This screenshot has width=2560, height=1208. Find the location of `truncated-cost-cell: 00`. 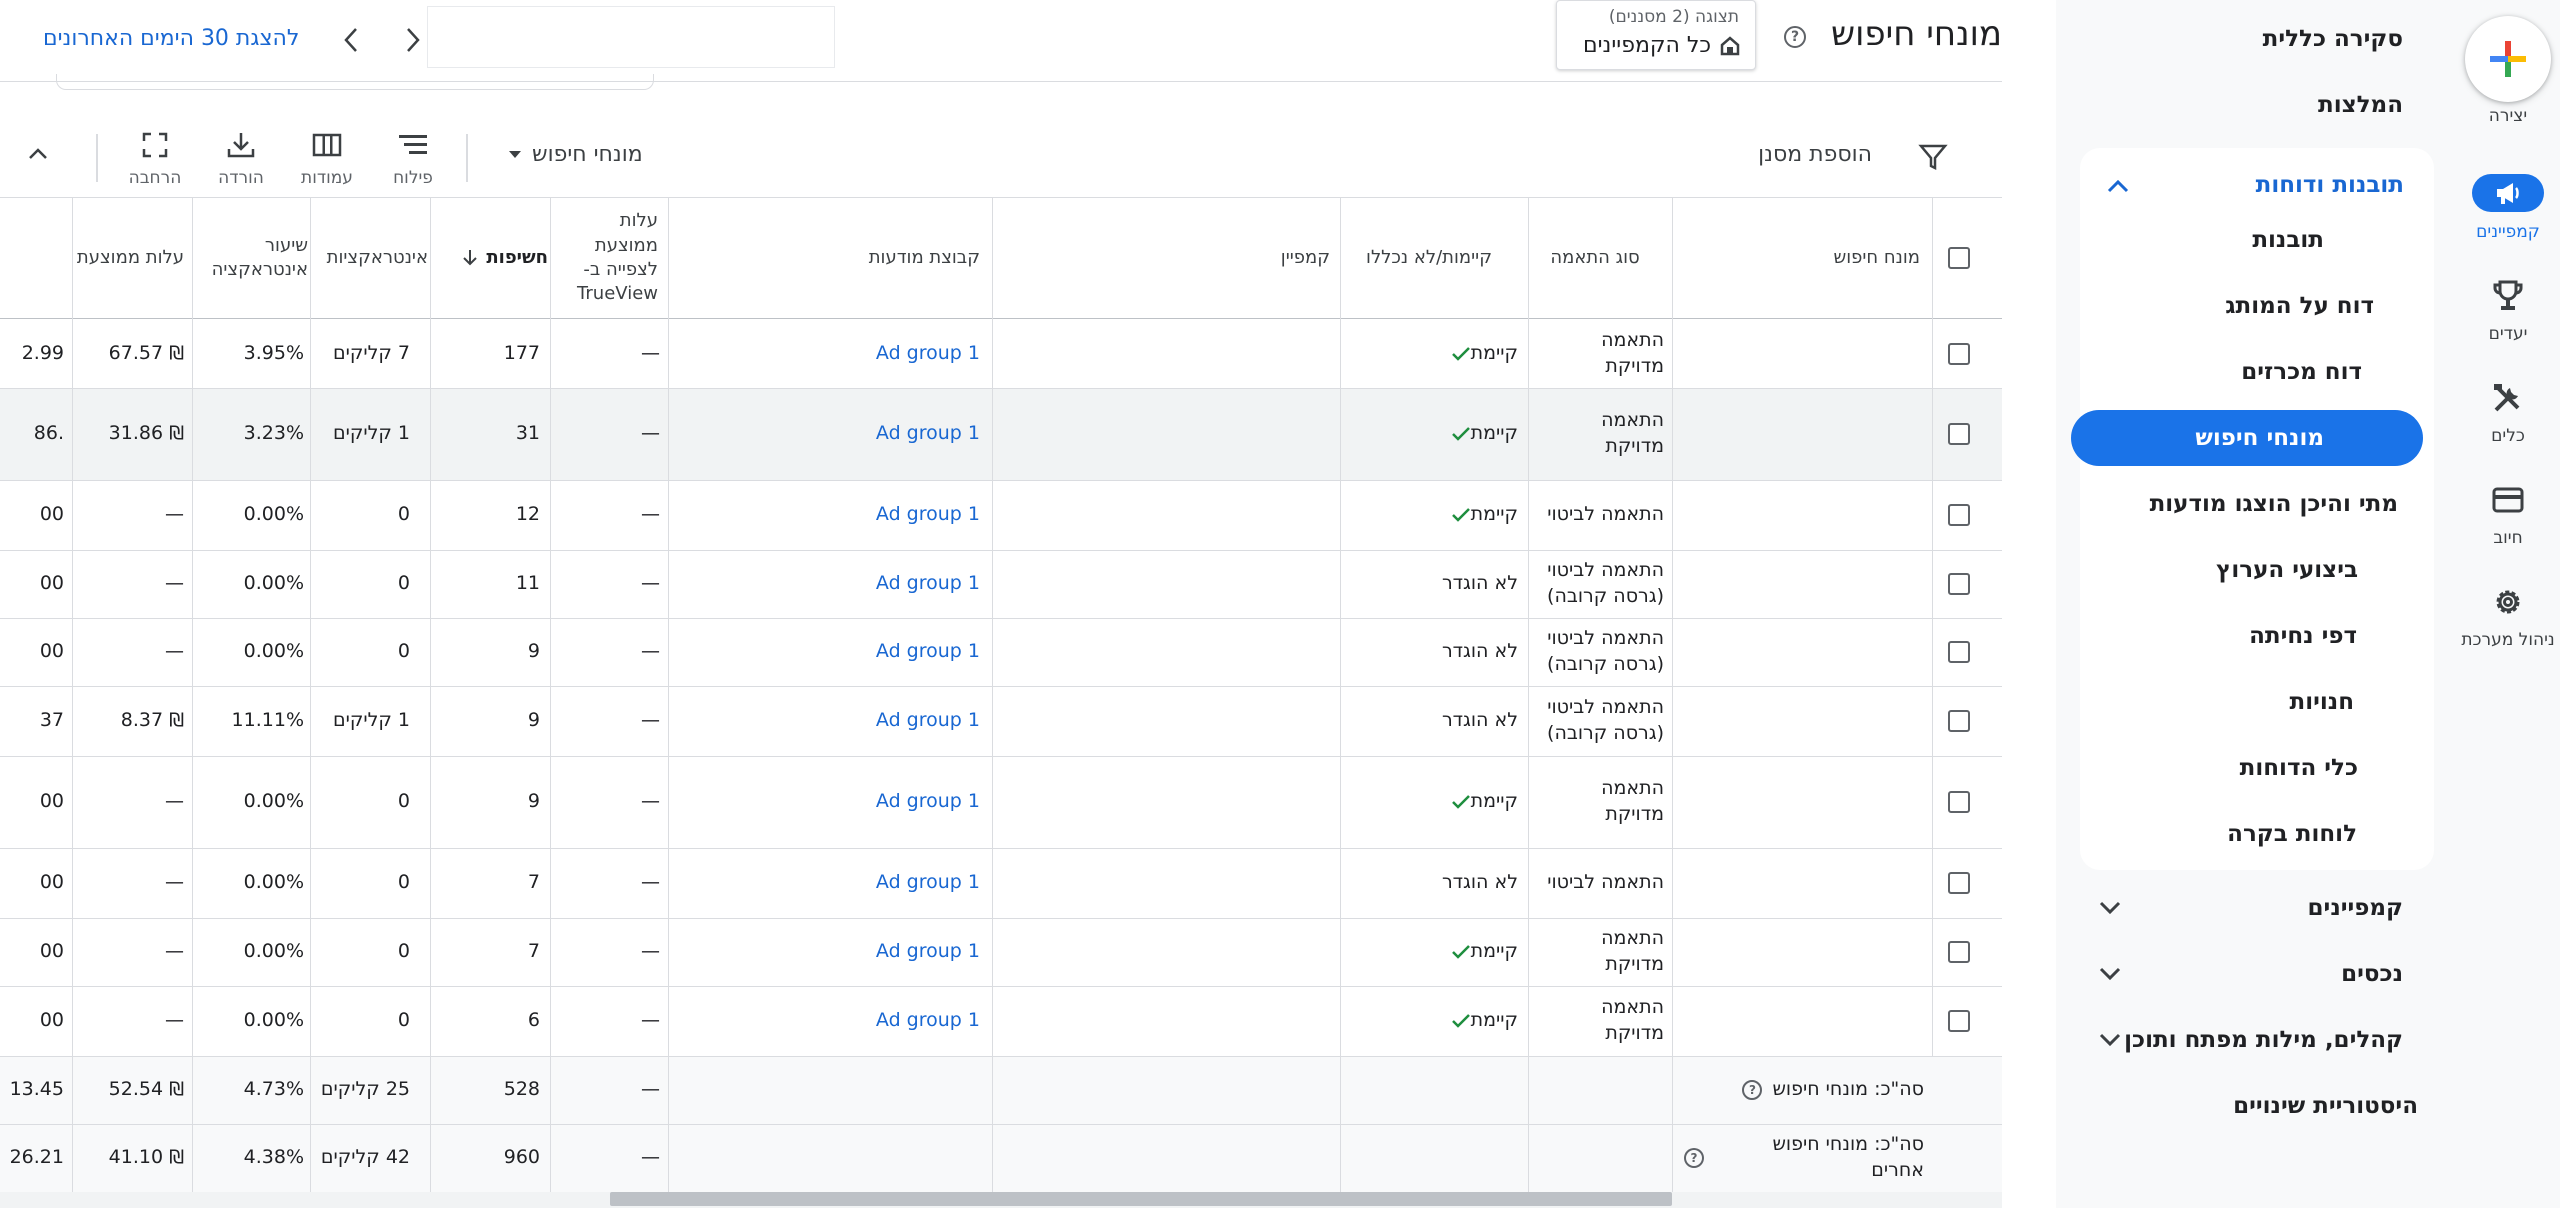

truncated-cost-cell: 00 is located at coordinates (51, 583).